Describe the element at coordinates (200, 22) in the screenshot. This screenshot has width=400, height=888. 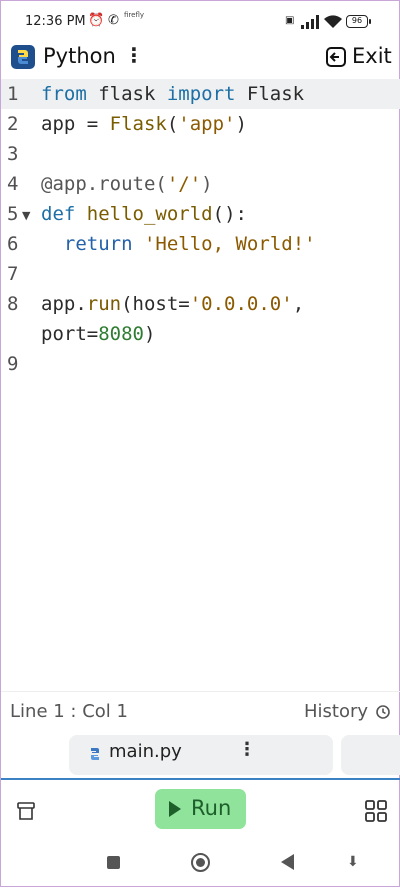
I see `status-bar: 12:36 PM ⏰ ✆ firefly ▣ 96` at that location.